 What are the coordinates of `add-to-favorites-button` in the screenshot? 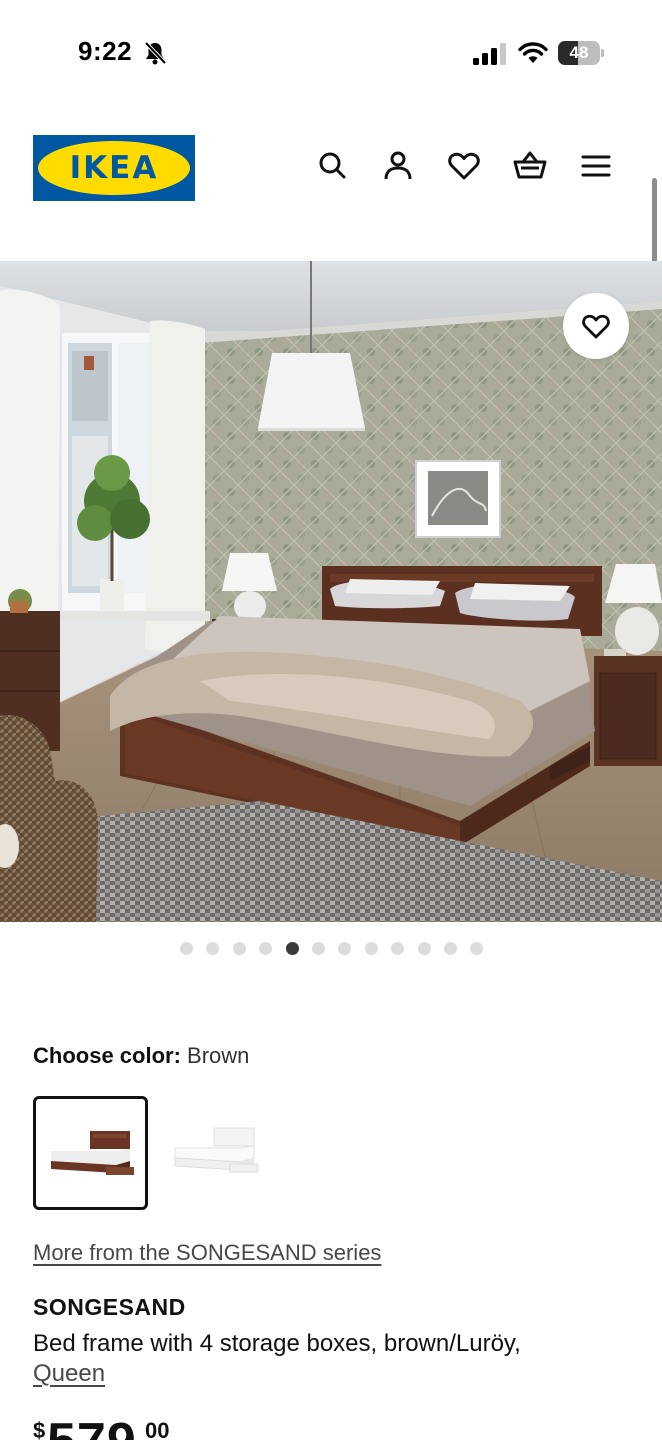 It's located at (596, 326).